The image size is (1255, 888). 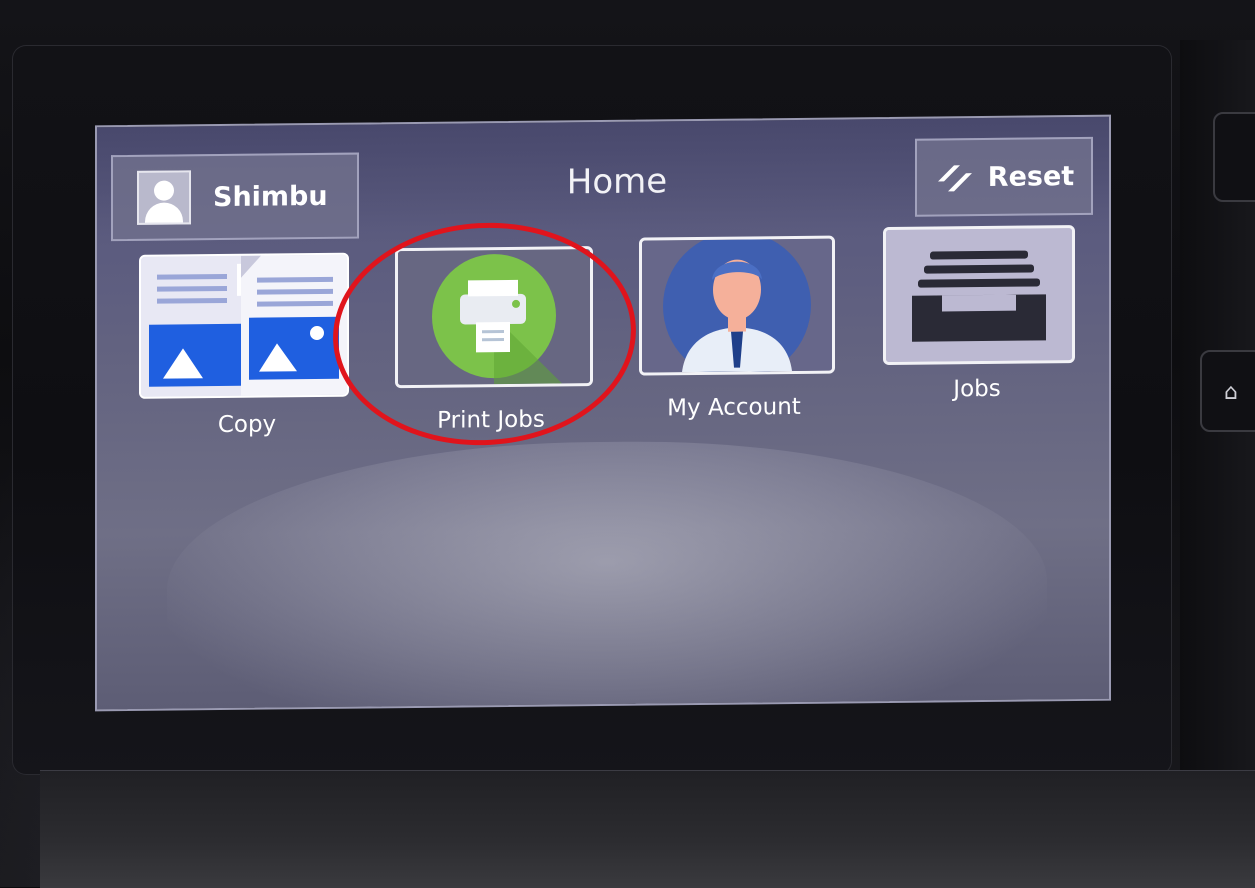 What do you see at coordinates (494, 317) in the screenshot?
I see `printer-icon` at bounding box center [494, 317].